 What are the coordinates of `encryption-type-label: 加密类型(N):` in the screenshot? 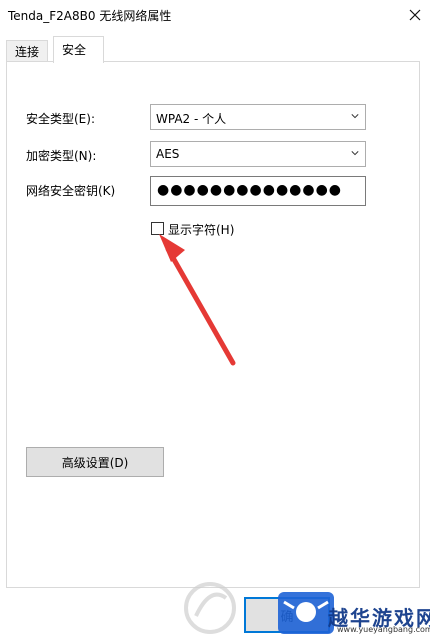 It's located at (61, 156).